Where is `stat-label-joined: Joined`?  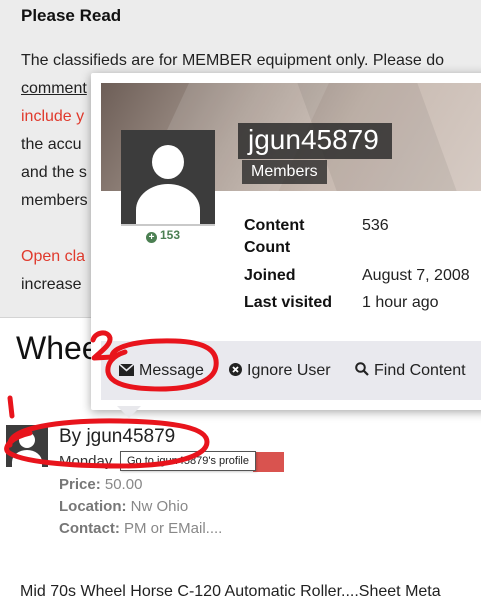
stat-label-joined: Joined is located at coordinates (270, 275).